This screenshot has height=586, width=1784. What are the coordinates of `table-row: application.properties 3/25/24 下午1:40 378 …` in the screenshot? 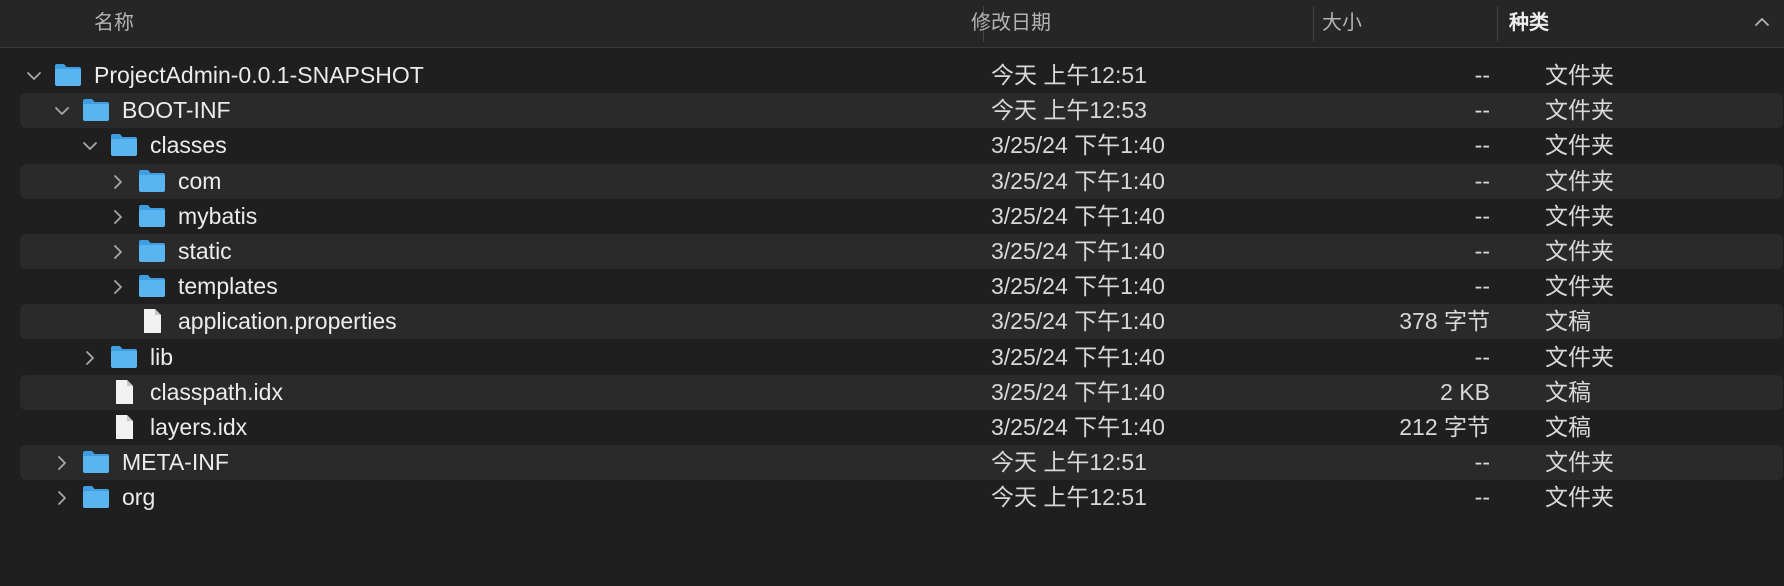 It's located at (901, 322).